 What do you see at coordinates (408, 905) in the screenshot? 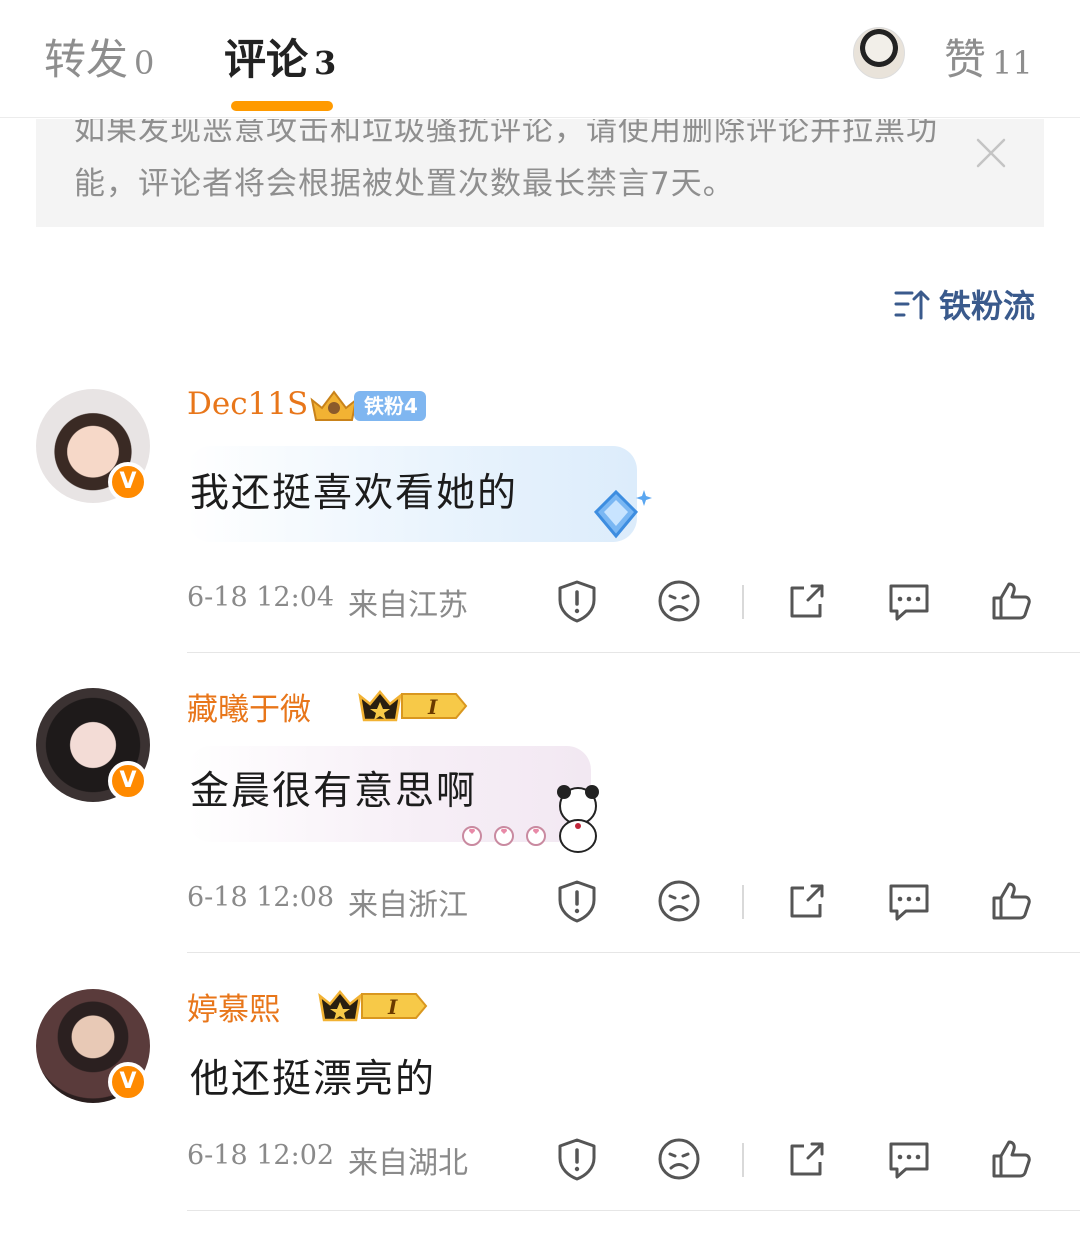
I see `comment-location: 来自浙江` at bounding box center [408, 905].